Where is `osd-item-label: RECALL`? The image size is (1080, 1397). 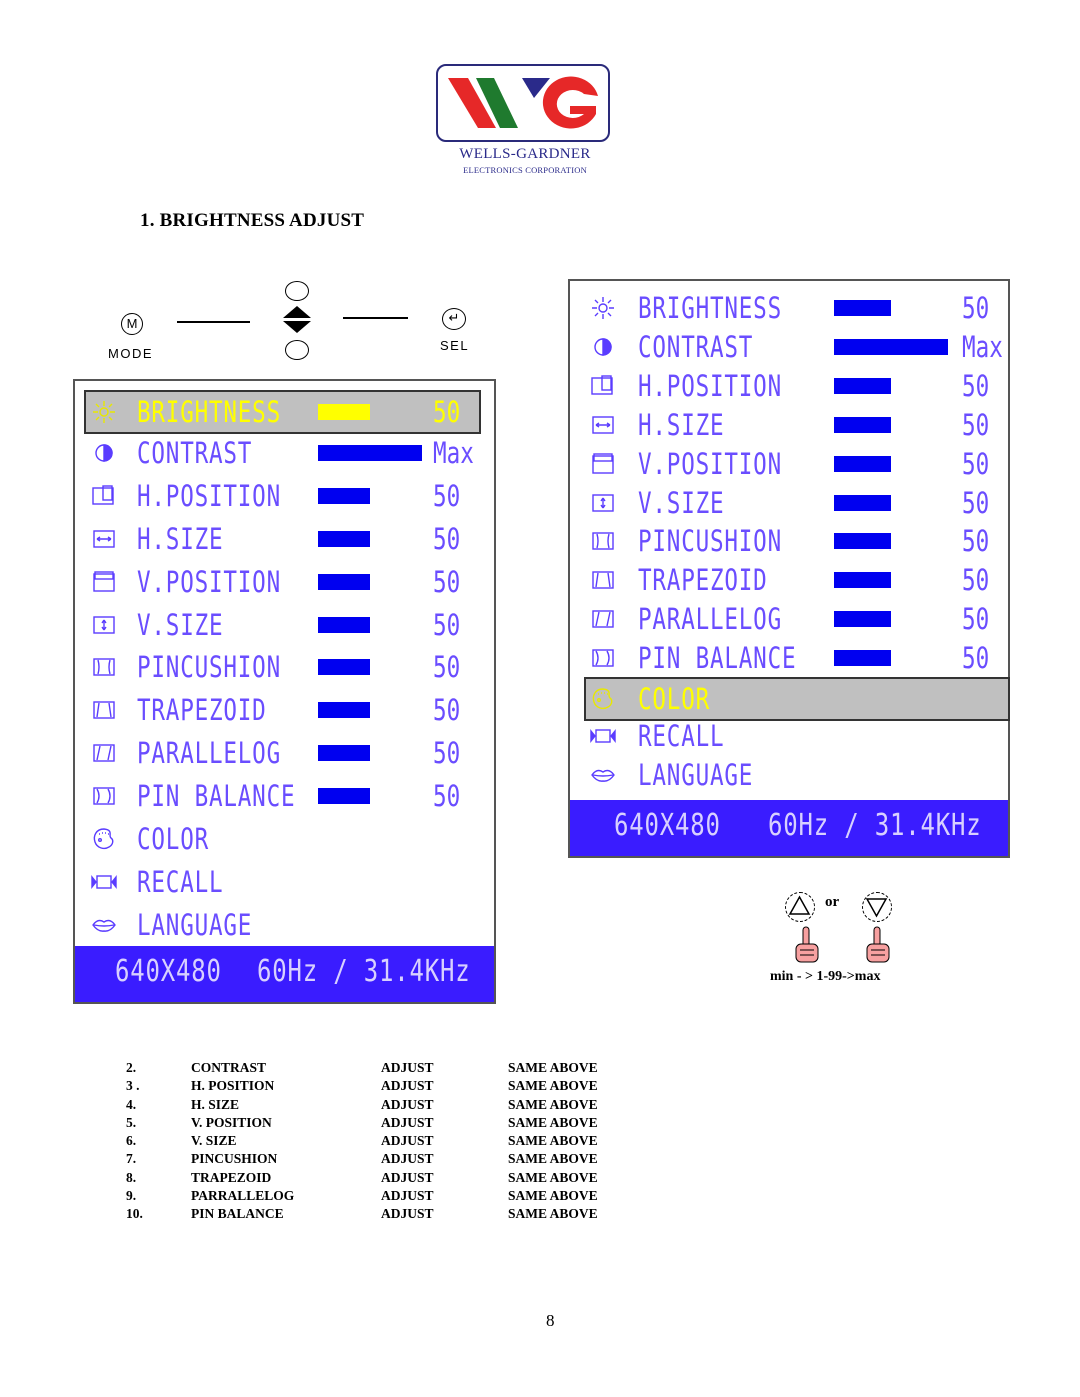
osd-item-label: RECALL is located at coordinates (180, 881).